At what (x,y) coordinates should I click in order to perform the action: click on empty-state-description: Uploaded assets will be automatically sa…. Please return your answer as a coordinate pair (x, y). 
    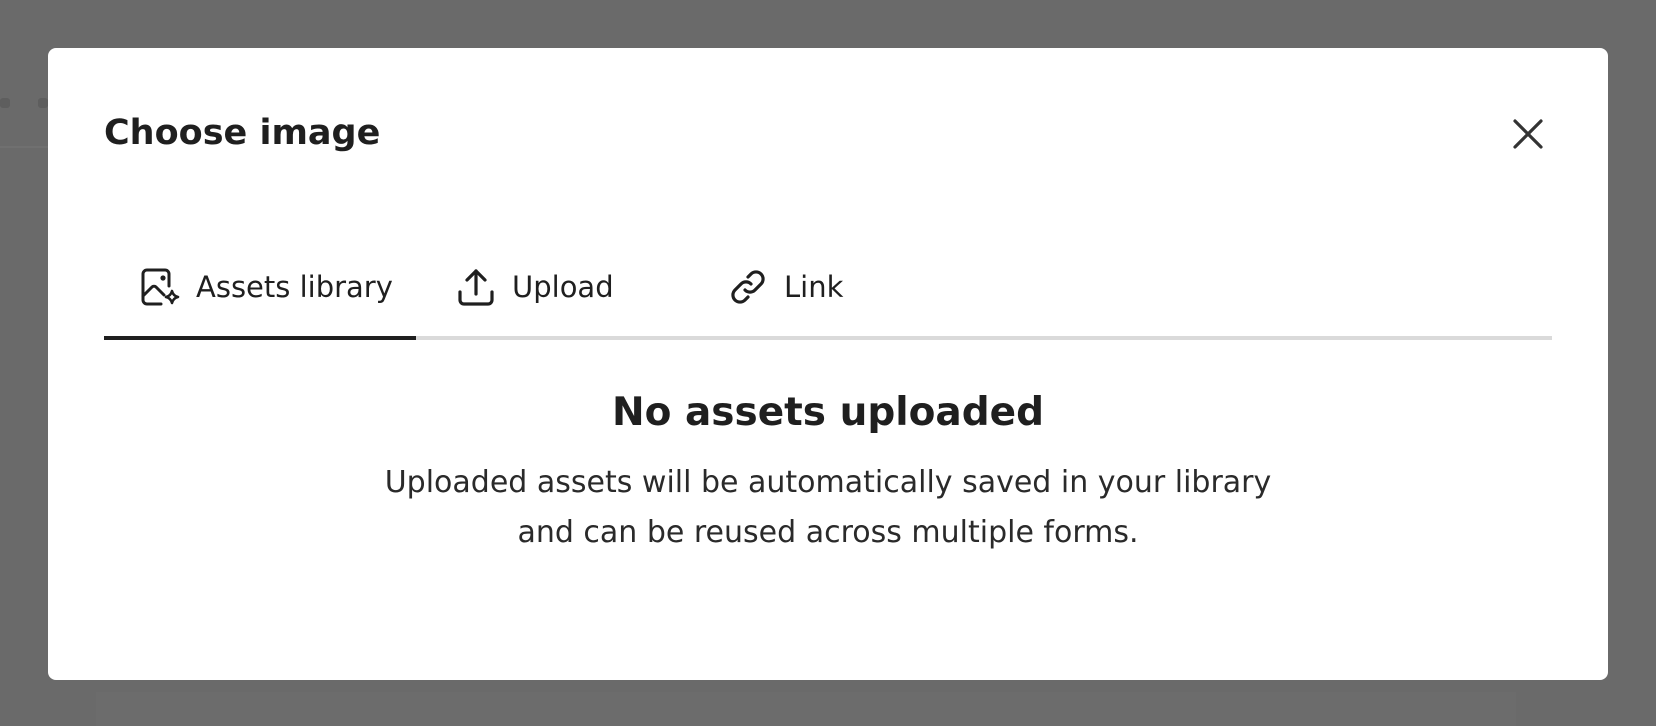
    Looking at the image, I should click on (828, 508).